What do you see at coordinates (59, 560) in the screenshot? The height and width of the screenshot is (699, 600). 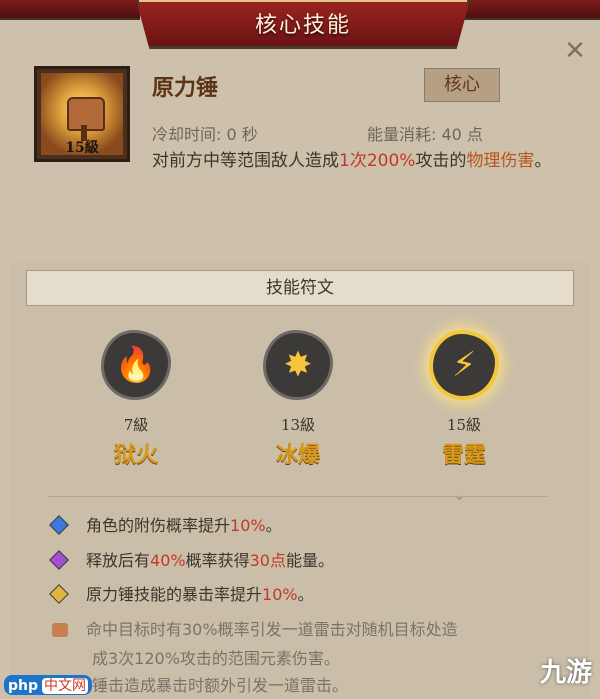 I see `purple-diamond-icon` at bounding box center [59, 560].